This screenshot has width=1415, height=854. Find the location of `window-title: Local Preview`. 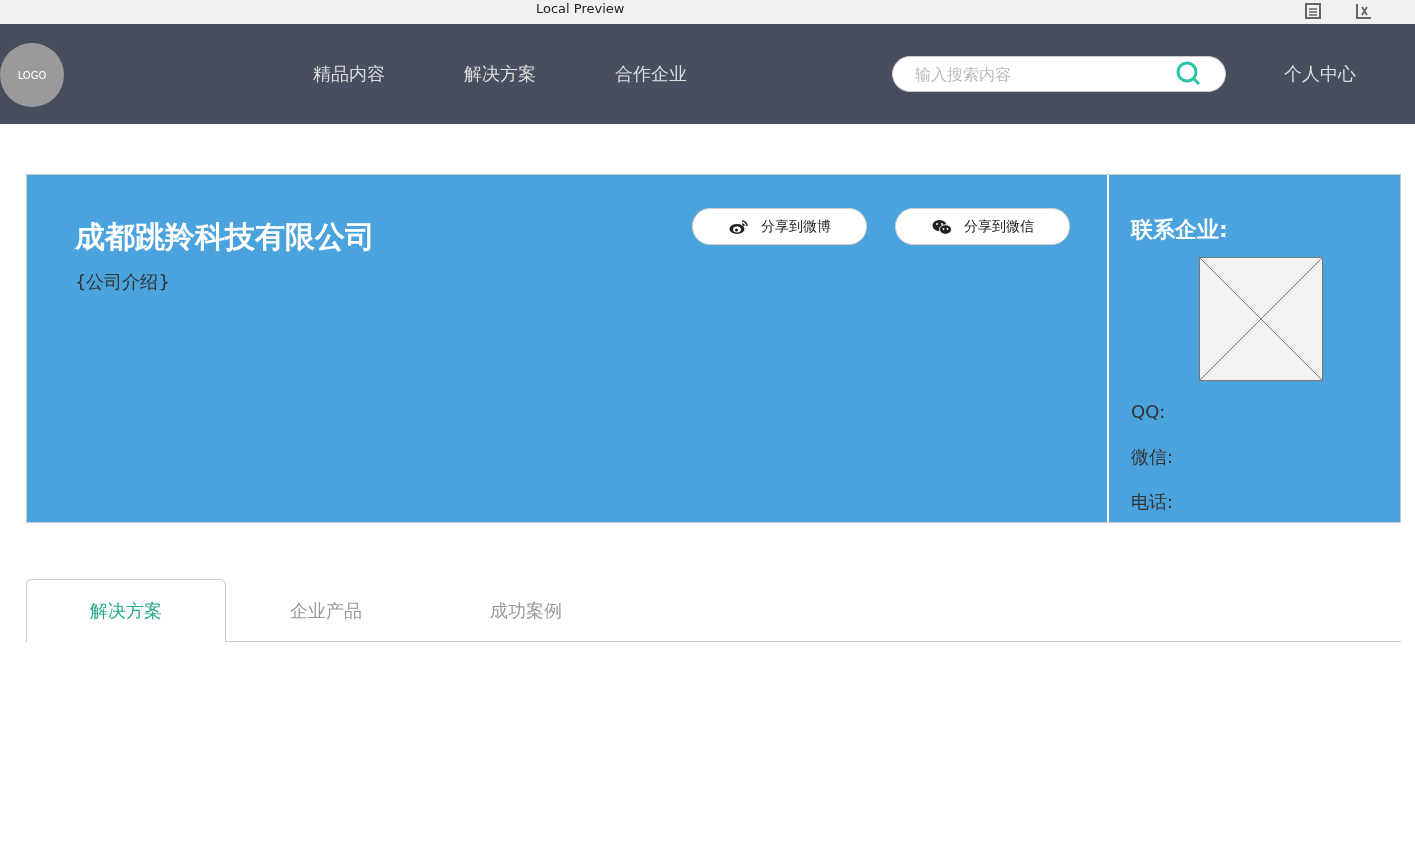

window-title: Local Preview is located at coordinates (580, 9).